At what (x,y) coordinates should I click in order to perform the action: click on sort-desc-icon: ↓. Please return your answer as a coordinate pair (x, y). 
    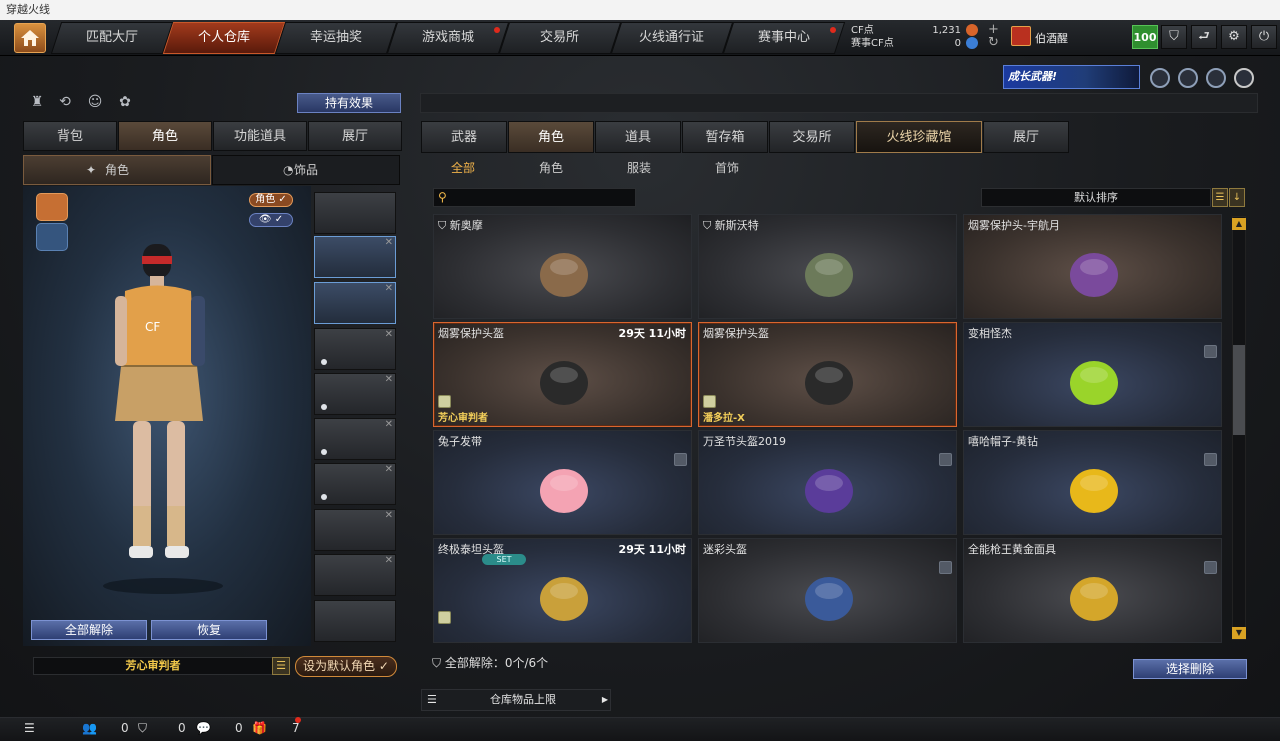
    Looking at the image, I should click on (1237, 197).